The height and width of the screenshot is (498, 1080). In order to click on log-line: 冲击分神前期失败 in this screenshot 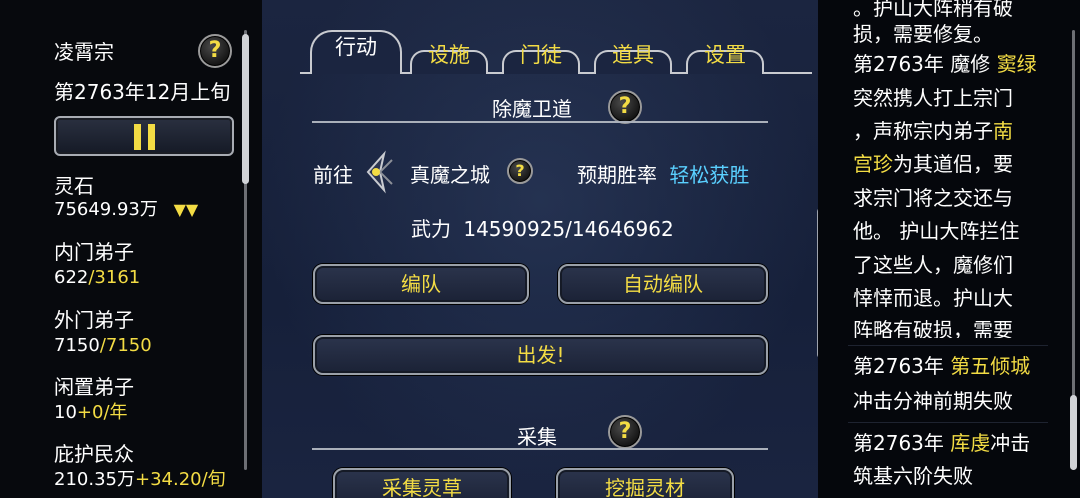, I will do `click(933, 401)`.